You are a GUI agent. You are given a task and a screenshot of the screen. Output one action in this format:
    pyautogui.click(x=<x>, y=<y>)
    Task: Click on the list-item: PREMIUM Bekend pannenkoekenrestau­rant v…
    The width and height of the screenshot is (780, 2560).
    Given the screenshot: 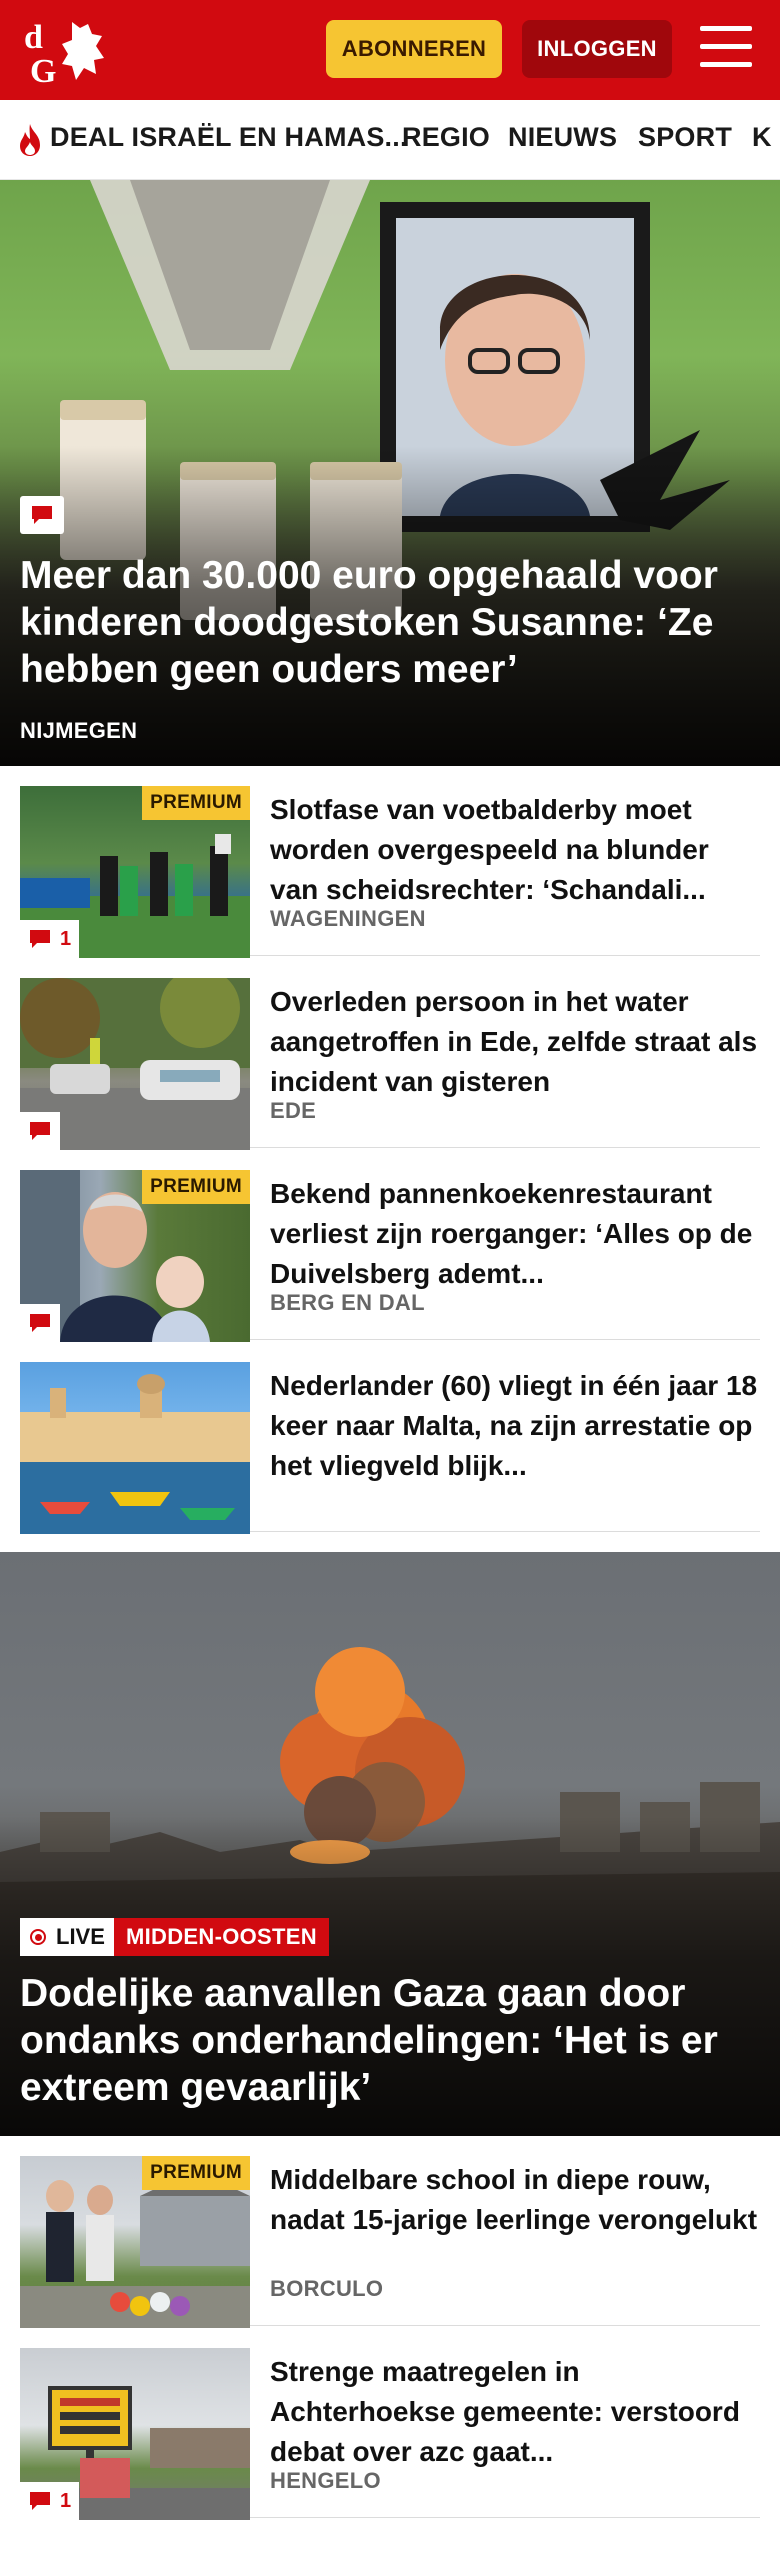 What is the action you would take?
    pyautogui.click(x=390, y=1246)
    